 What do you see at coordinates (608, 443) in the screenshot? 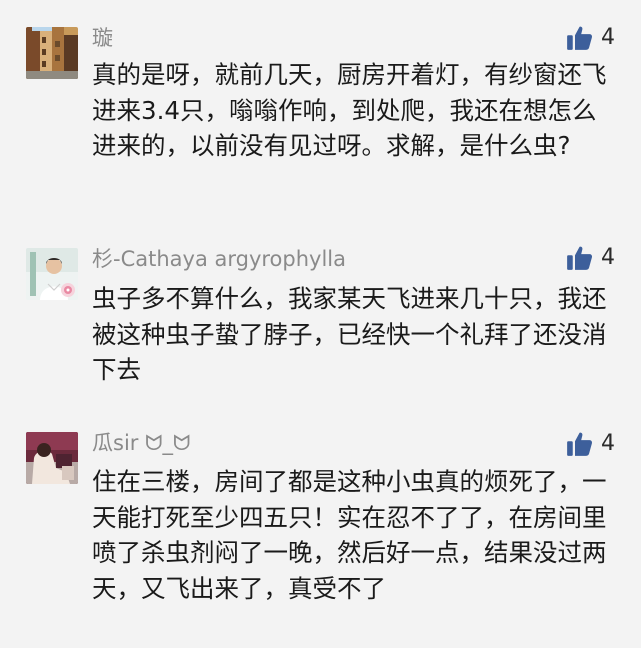
I see `like-count: 4` at bounding box center [608, 443].